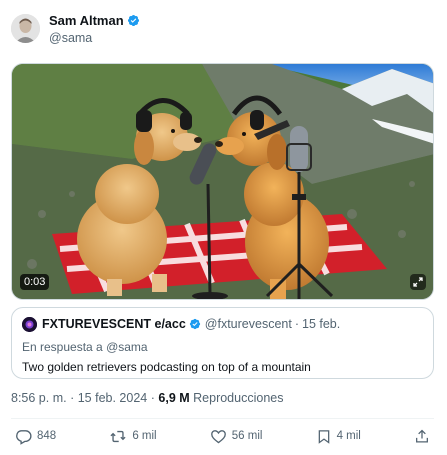 The height and width of the screenshot is (455, 447). Describe the element at coordinates (222, 418) in the screenshot. I see `divider` at that location.